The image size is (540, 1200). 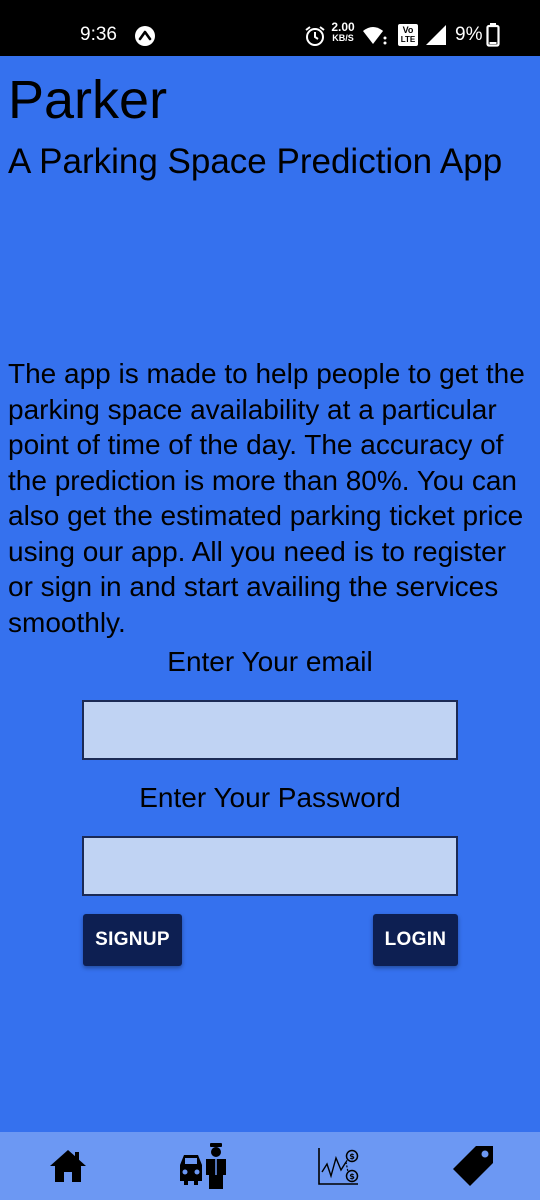 I want to click on login-button: LOGIN, so click(x=415, y=940).